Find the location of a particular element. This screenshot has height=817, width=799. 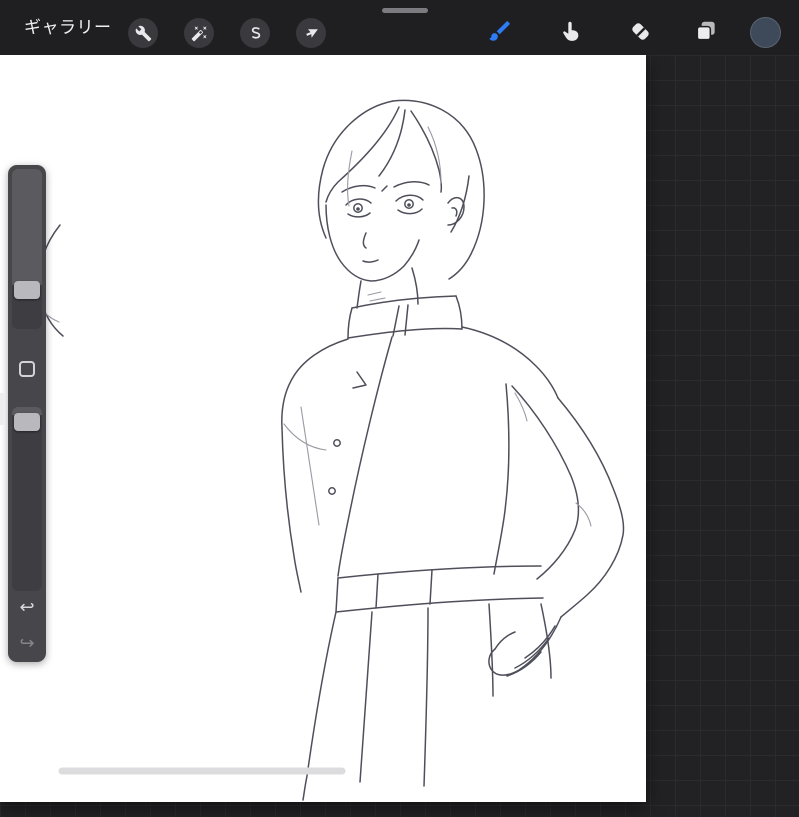

redo-button: ↪ is located at coordinates (27, 644).